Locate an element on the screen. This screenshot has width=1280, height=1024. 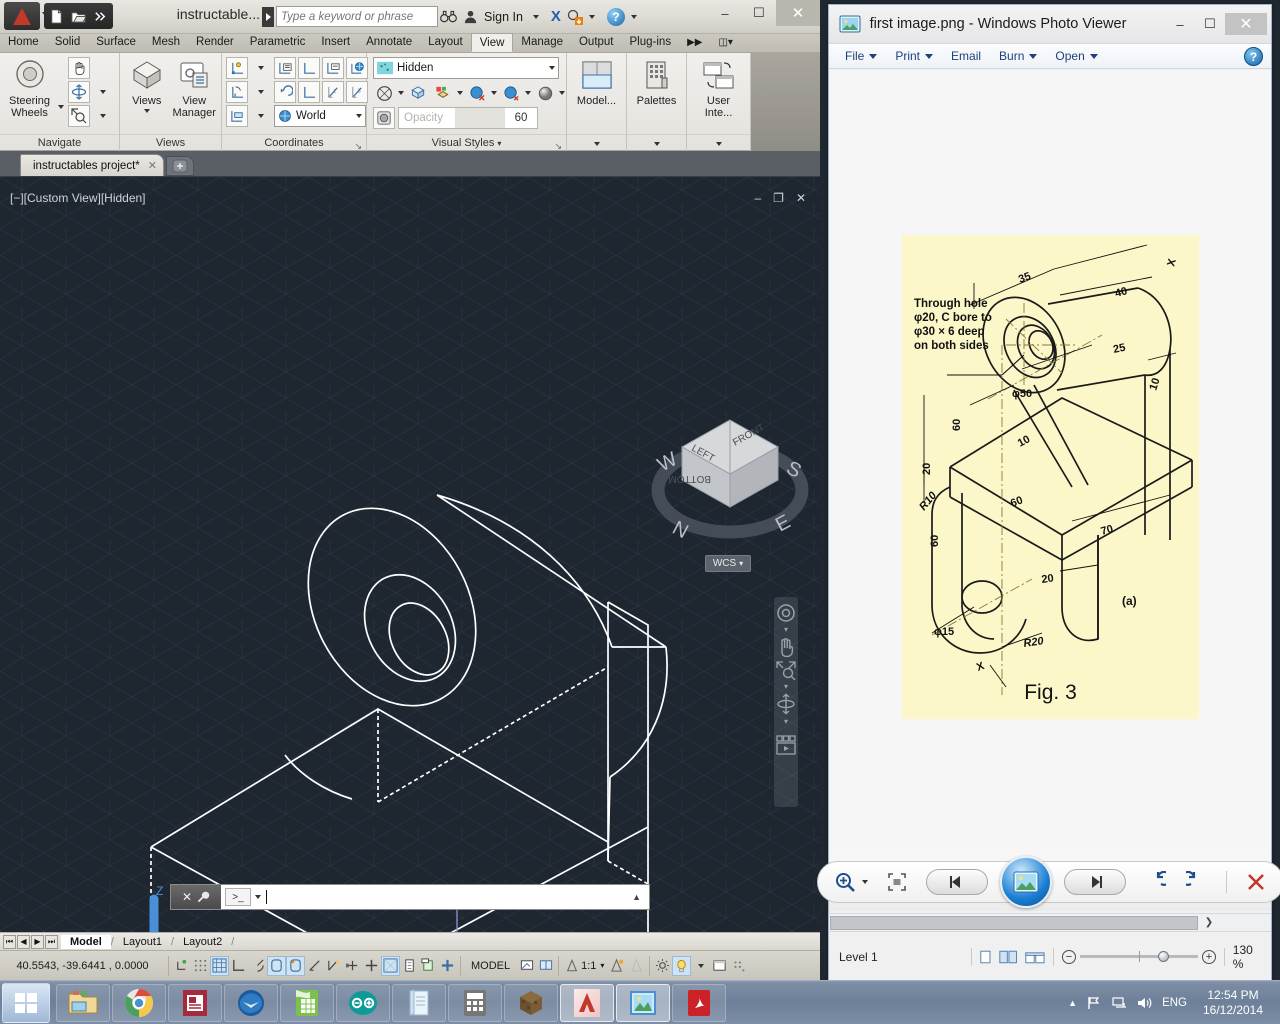
status-bar-menu-icon is located at coordinates (738, 966).